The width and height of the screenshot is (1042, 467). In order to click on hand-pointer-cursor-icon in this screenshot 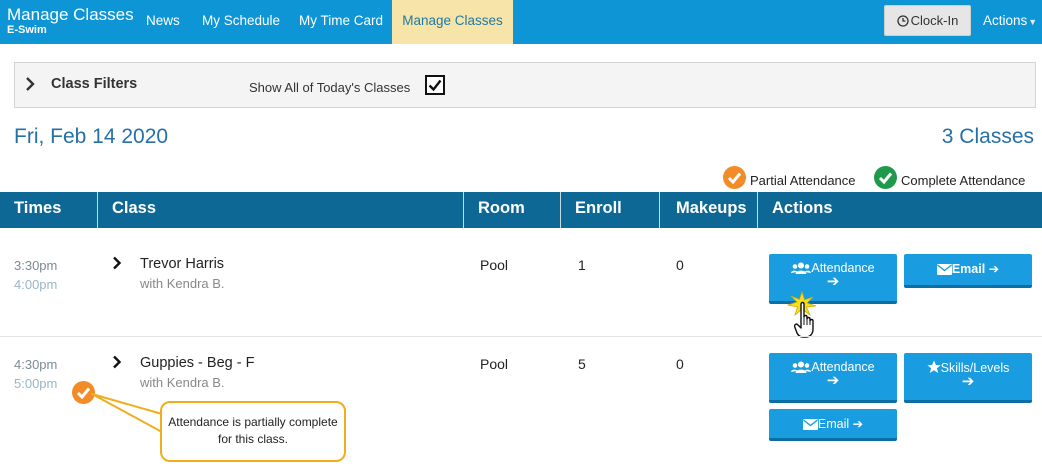, I will do `click(806, 322)`.